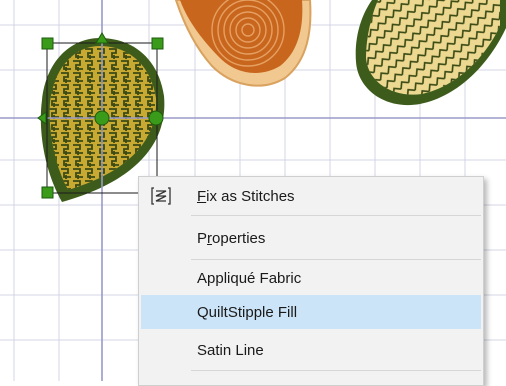  Describe the element at coordinates (243, 43) in the screenshot. I see `orange-spiral-shape` at that location.